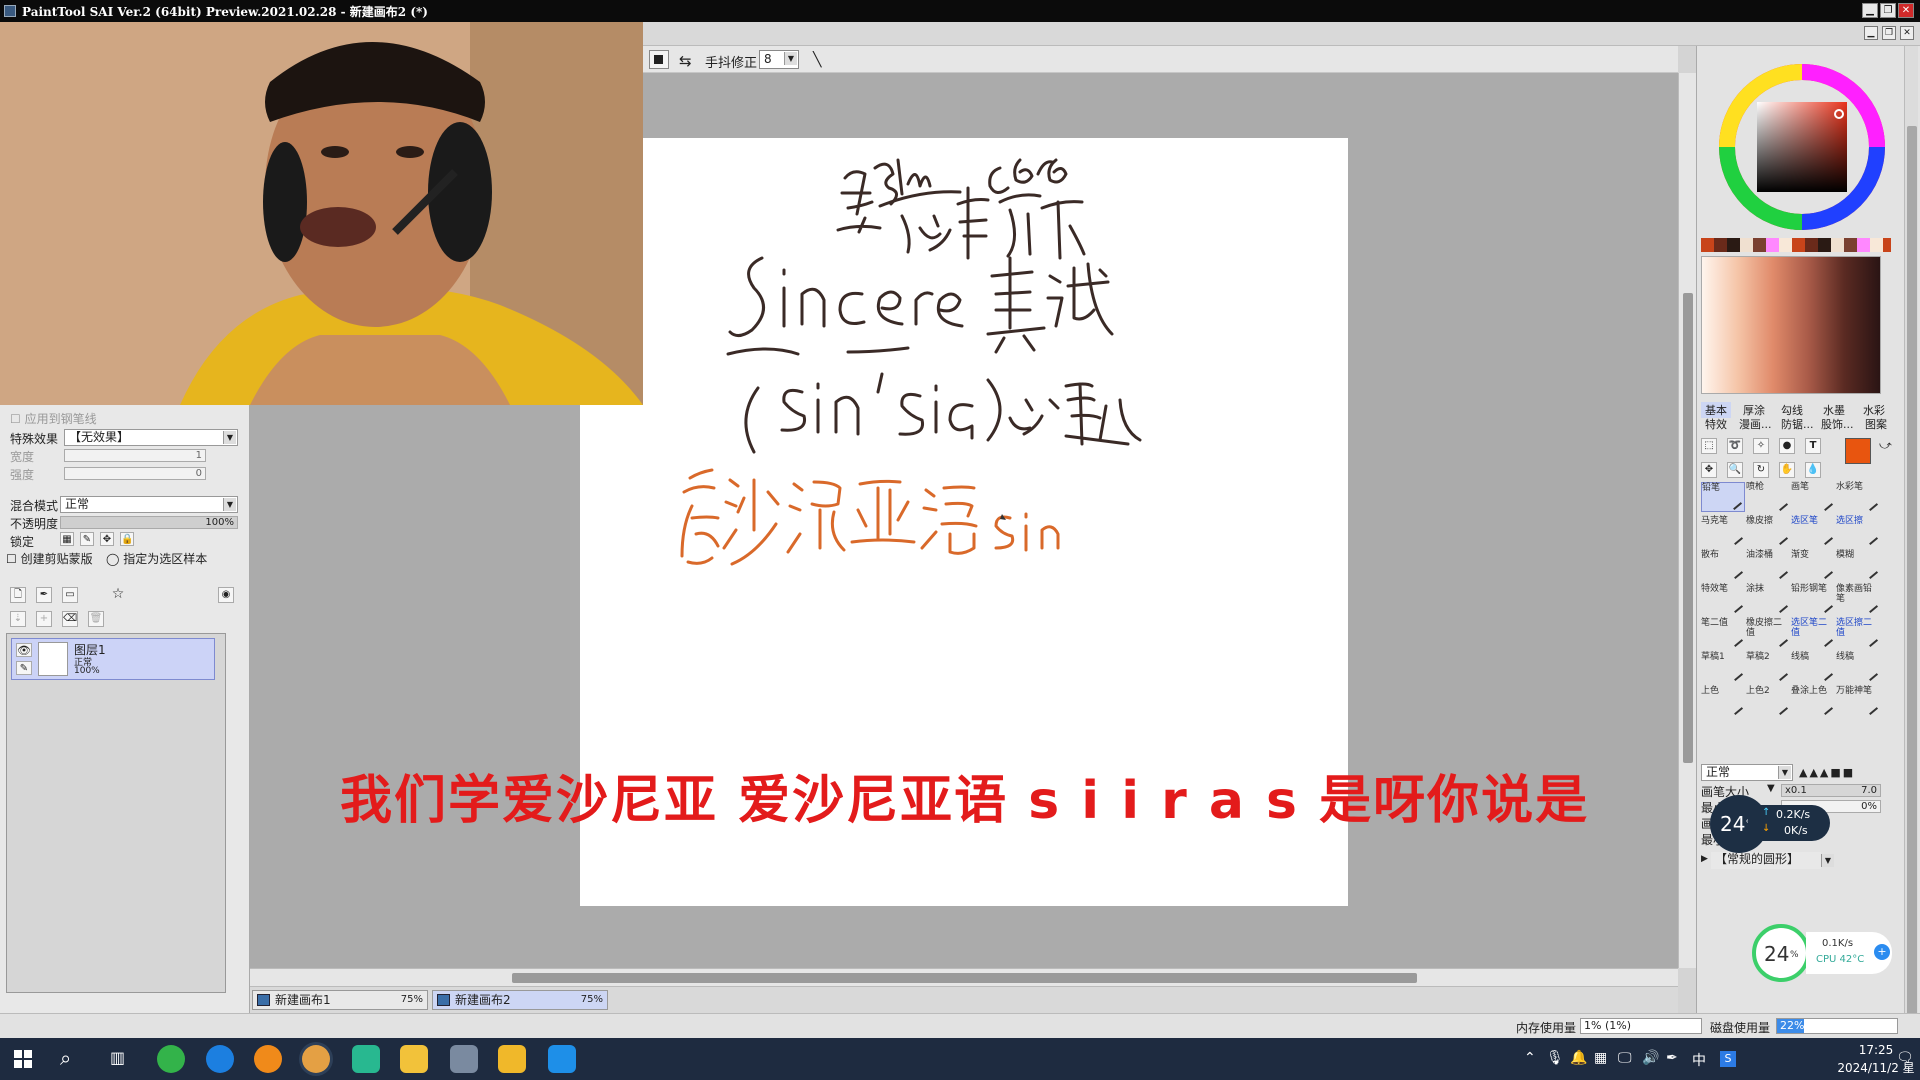 This screenshot has height=1080, width=1920. Describe the element at coordinates (1716, 424) in the screenshot. I see `brush-tab-effect: 特效` at that location.